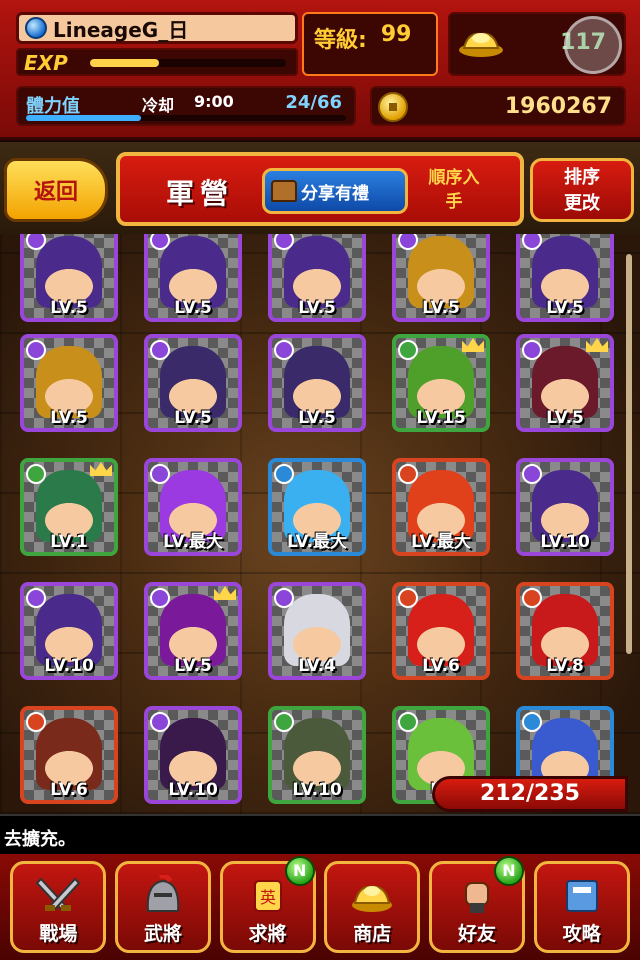  What do you see at coordinates (340, 40) in the screenshot?
I see `level-label: 等級:` at bounding box center [340, 40].